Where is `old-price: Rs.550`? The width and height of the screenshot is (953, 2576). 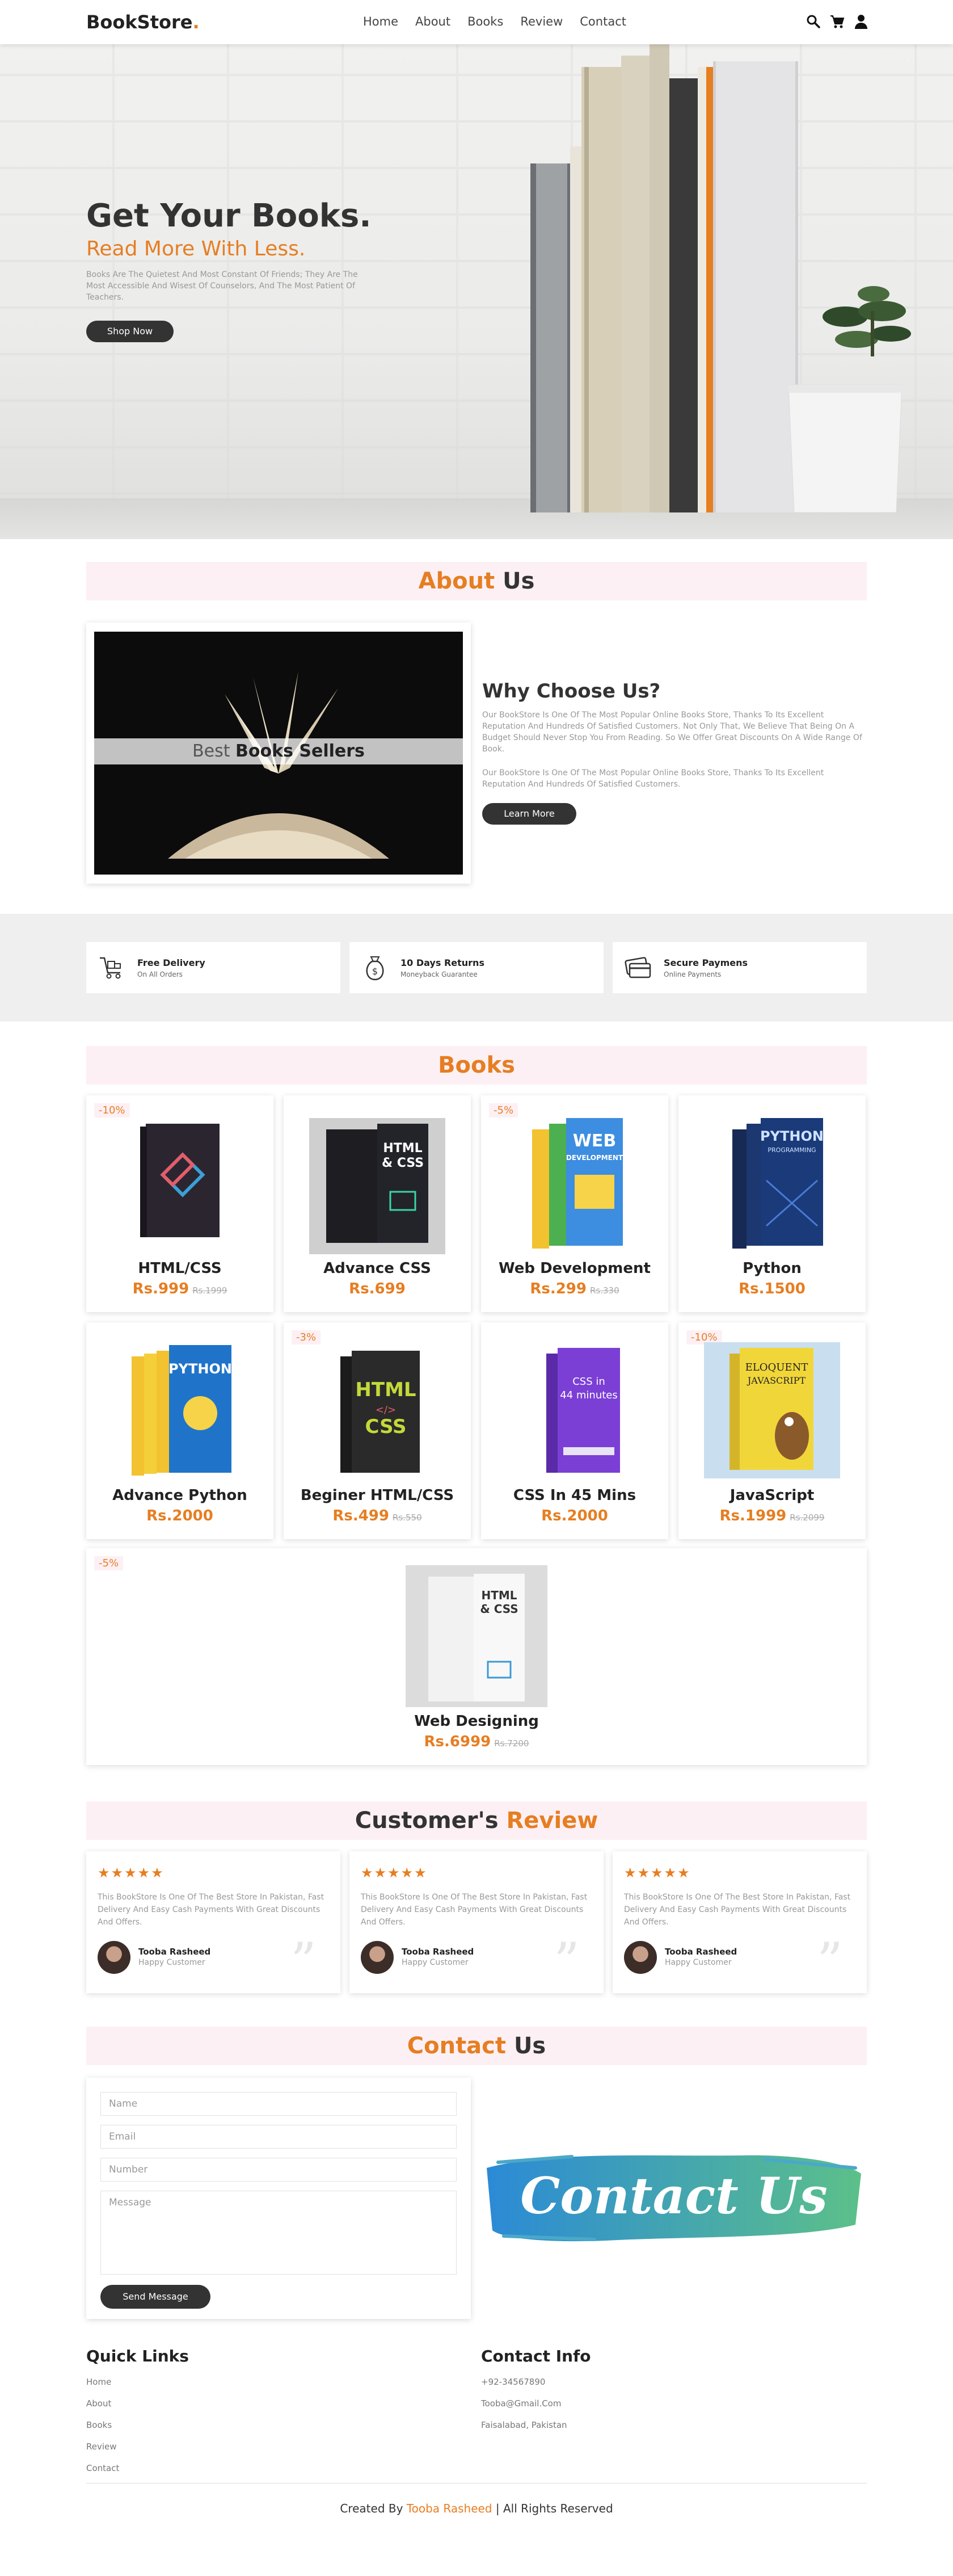 old-price: Rs.550 is located at coordinates (407, 1517).